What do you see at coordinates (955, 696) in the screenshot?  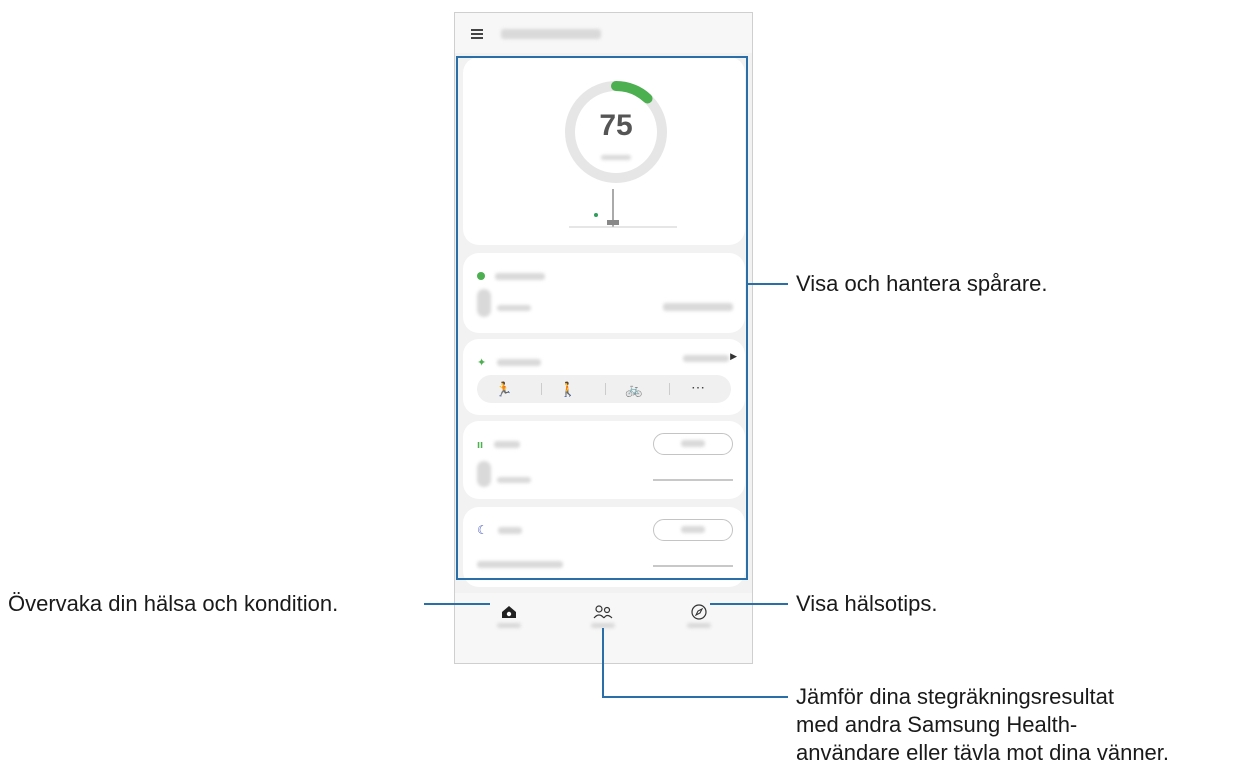 I see `callout-together-line1: Jämför dina stegräkningsresultat` at bounding box center [955, 696].